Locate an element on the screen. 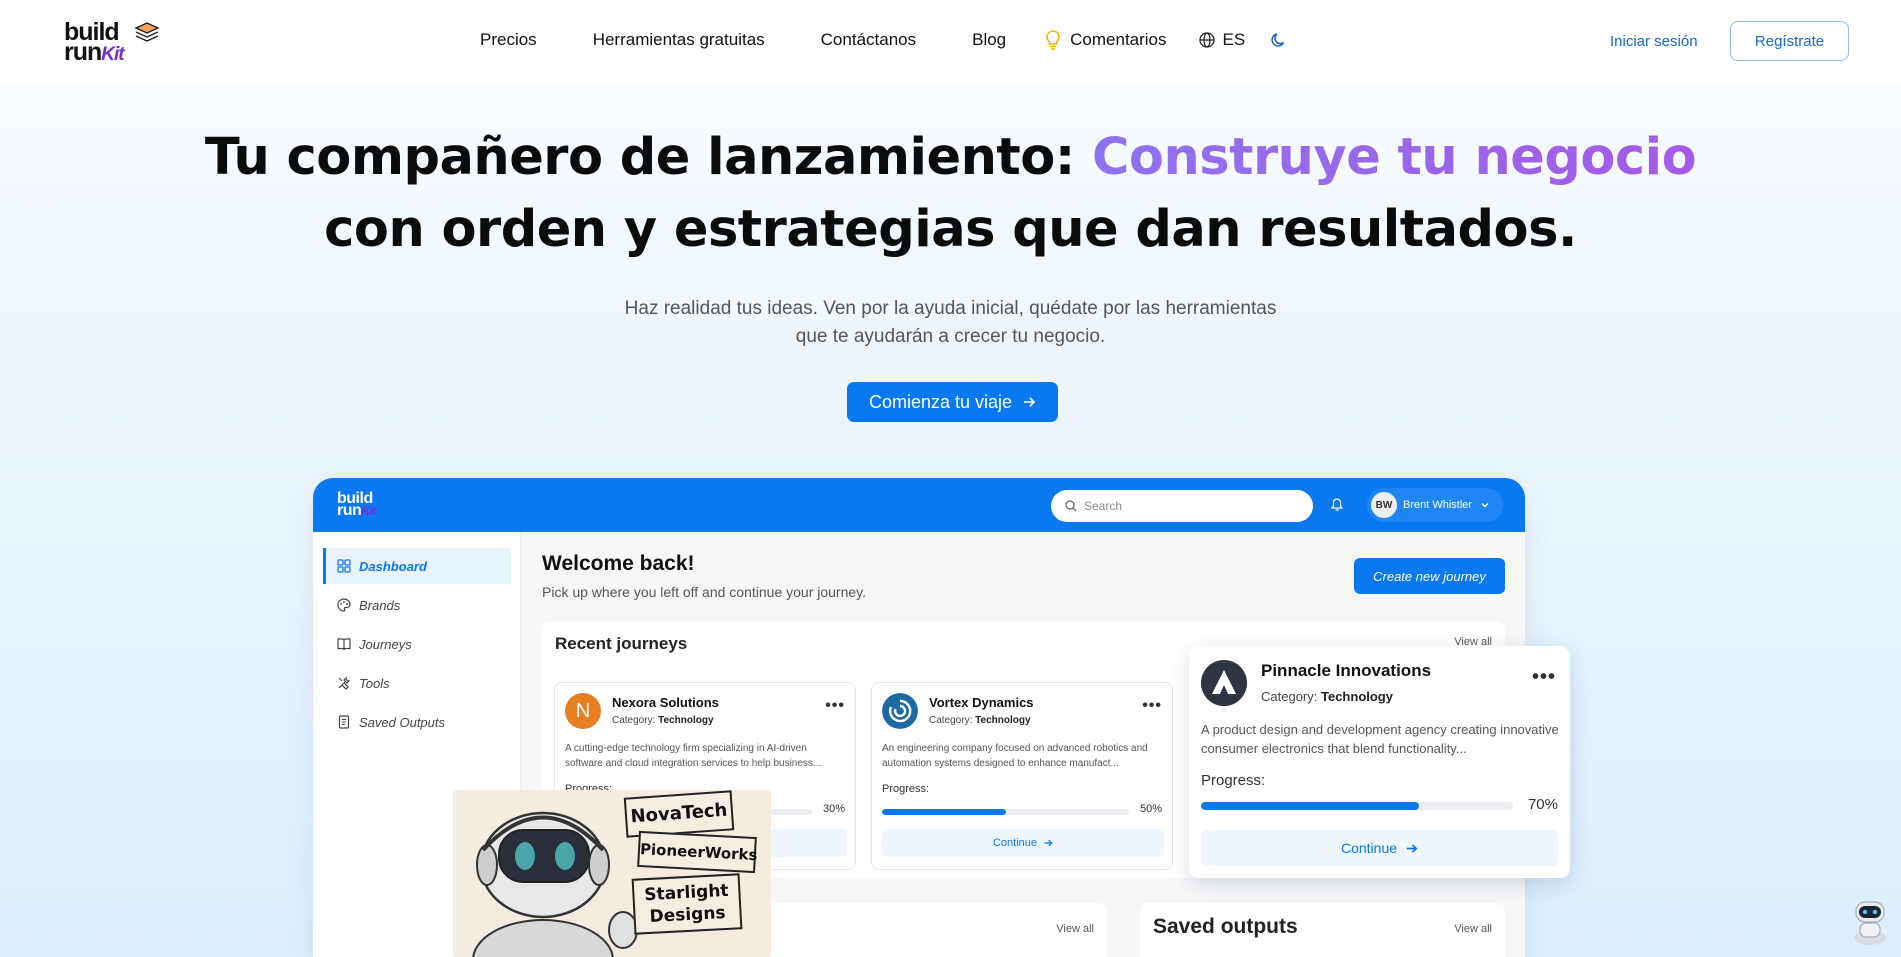 This screenshot has width=1901, height=957. palette-icon is located at coordinates (344, 605).